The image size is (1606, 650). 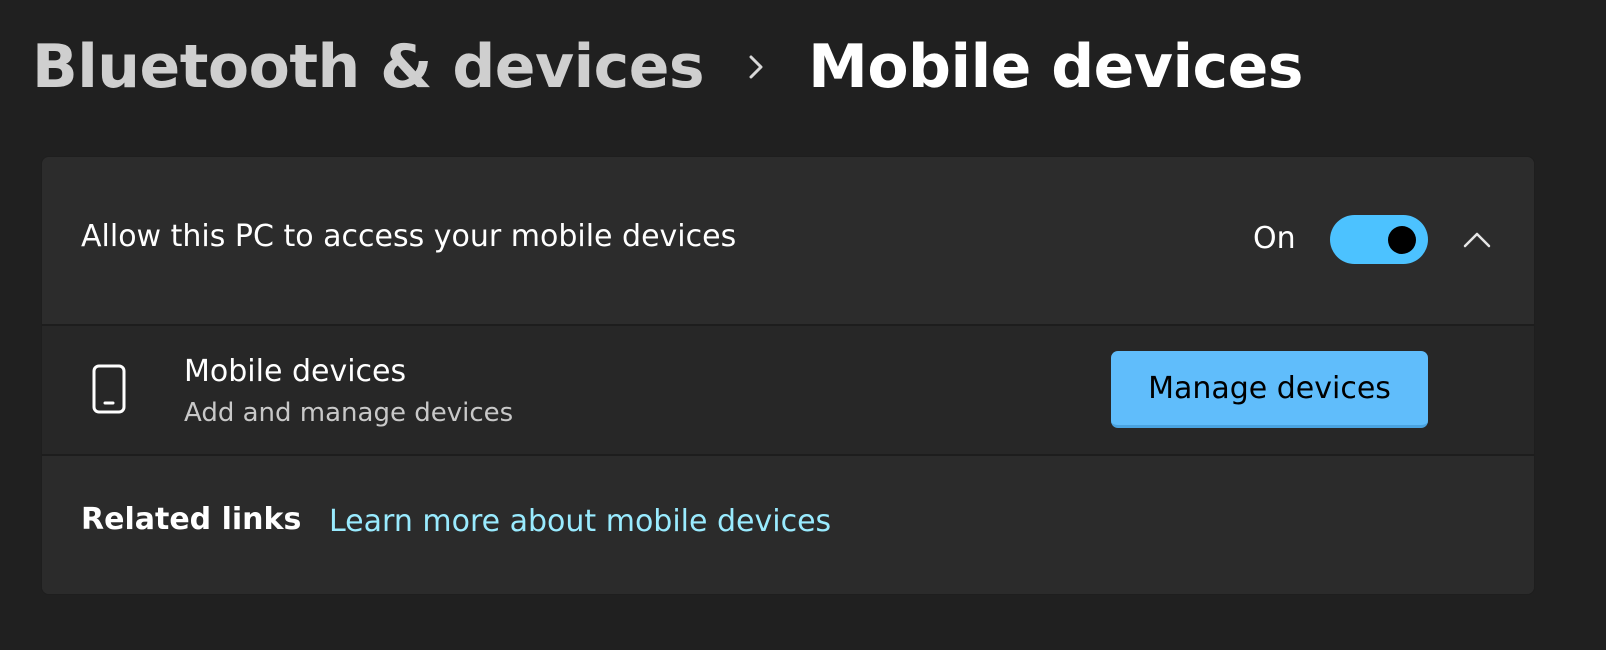 What do you see at coordinates (1477, 240) in the screenshot?
I see `chevron-up-icon` at bounding box center [1477, 240].